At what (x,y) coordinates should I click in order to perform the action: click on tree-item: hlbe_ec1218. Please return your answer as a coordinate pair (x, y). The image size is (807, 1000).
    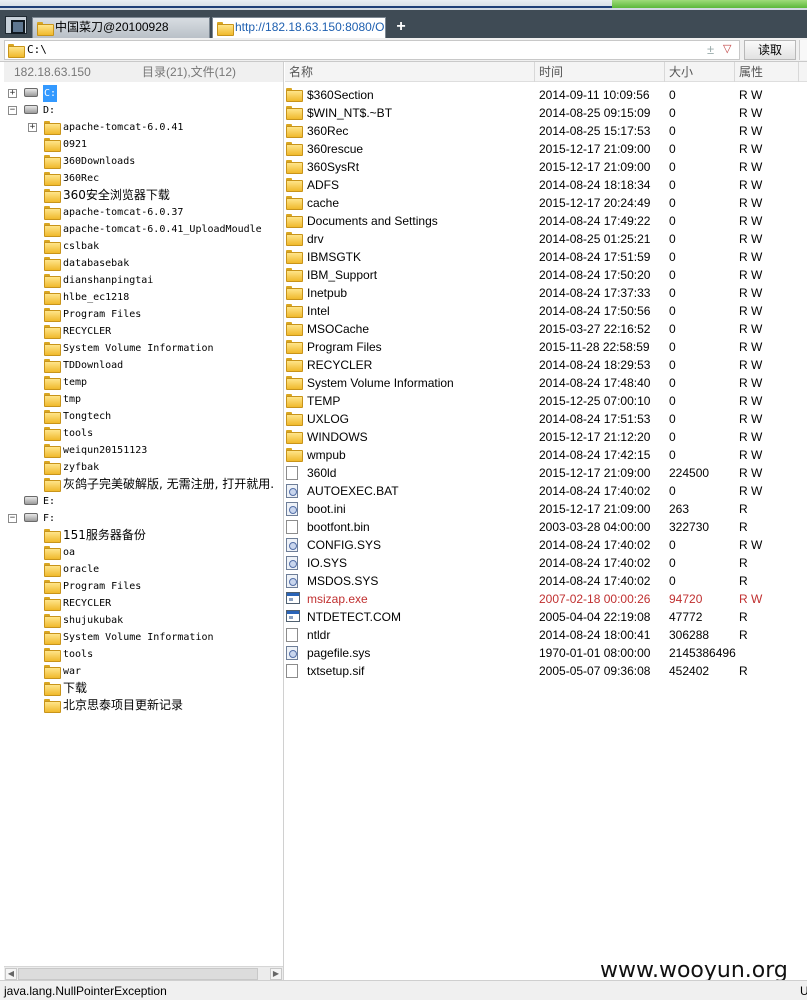
    Looking at the image, I should click on (143, 297).